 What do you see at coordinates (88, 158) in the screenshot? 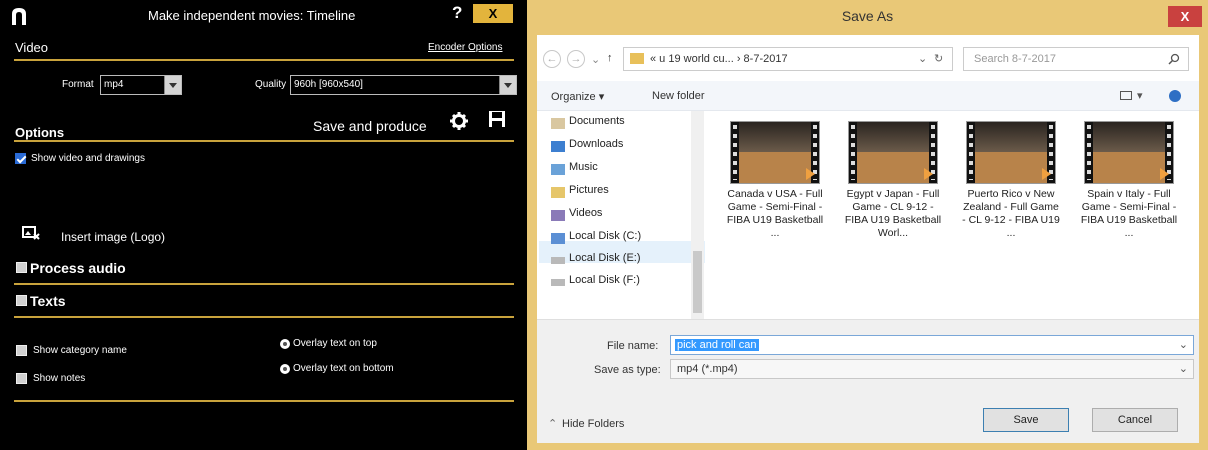
I see `show-video-label: Show video and drawings` at bounding box center [88, 158].